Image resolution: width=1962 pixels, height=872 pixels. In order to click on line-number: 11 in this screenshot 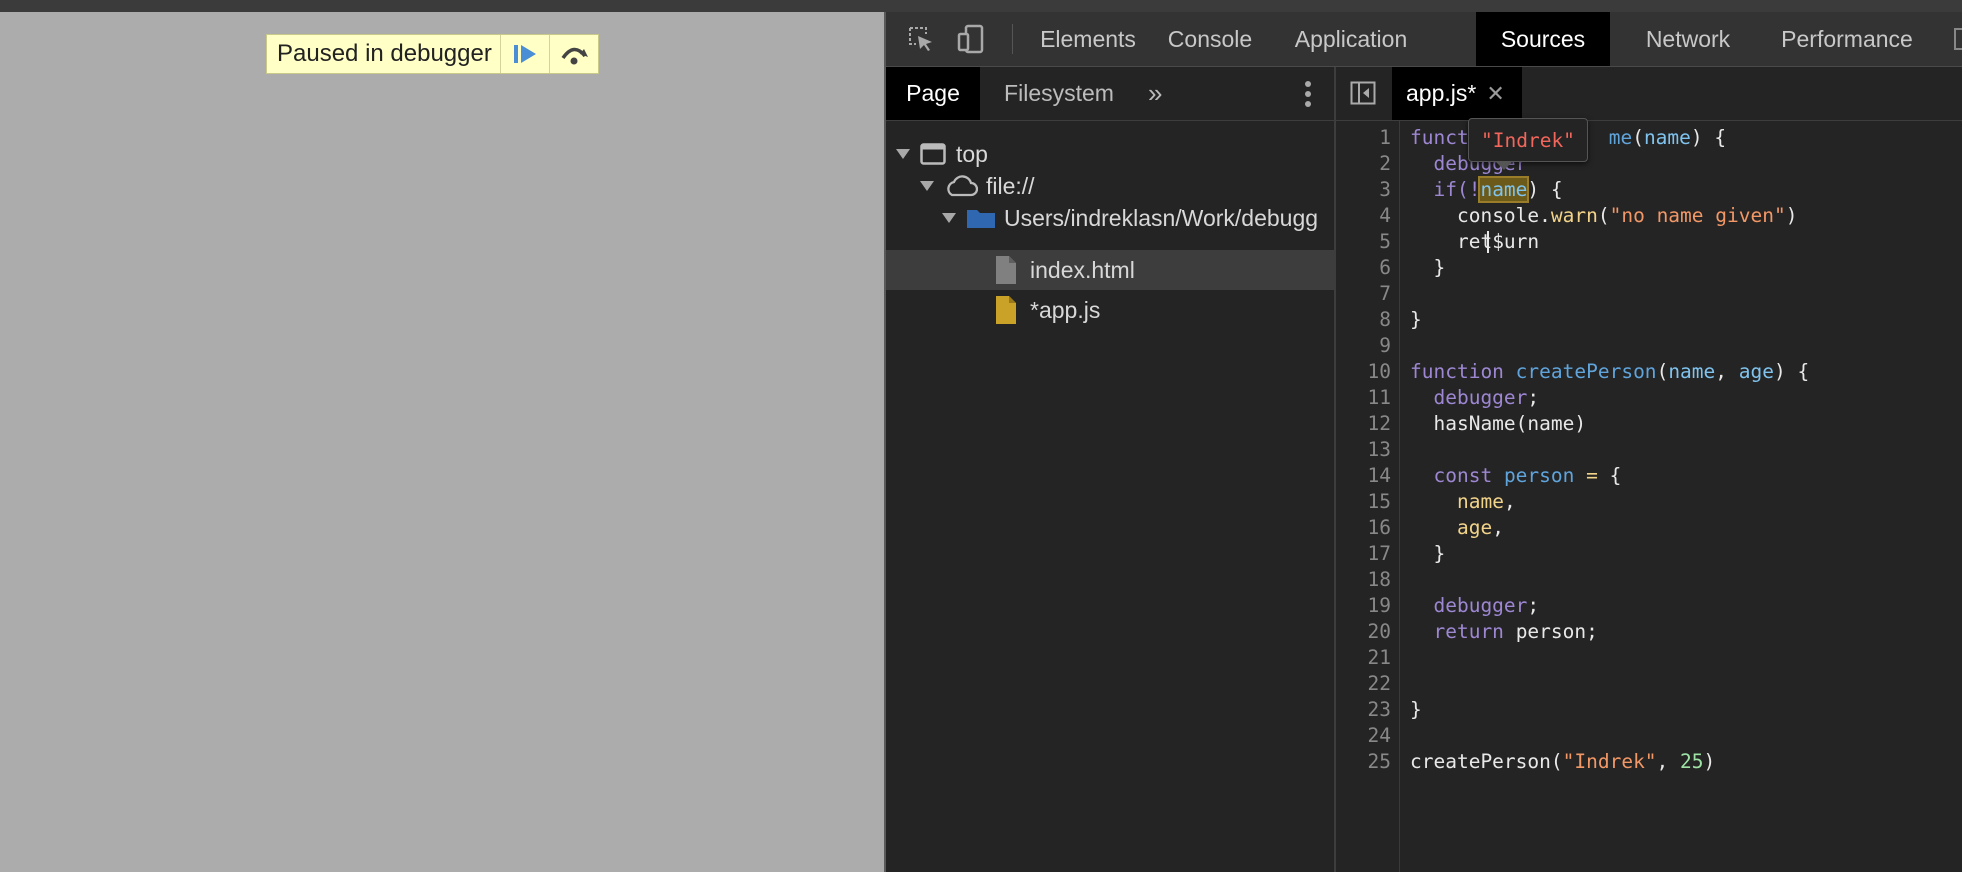, I will do `click(1379, 398)`.